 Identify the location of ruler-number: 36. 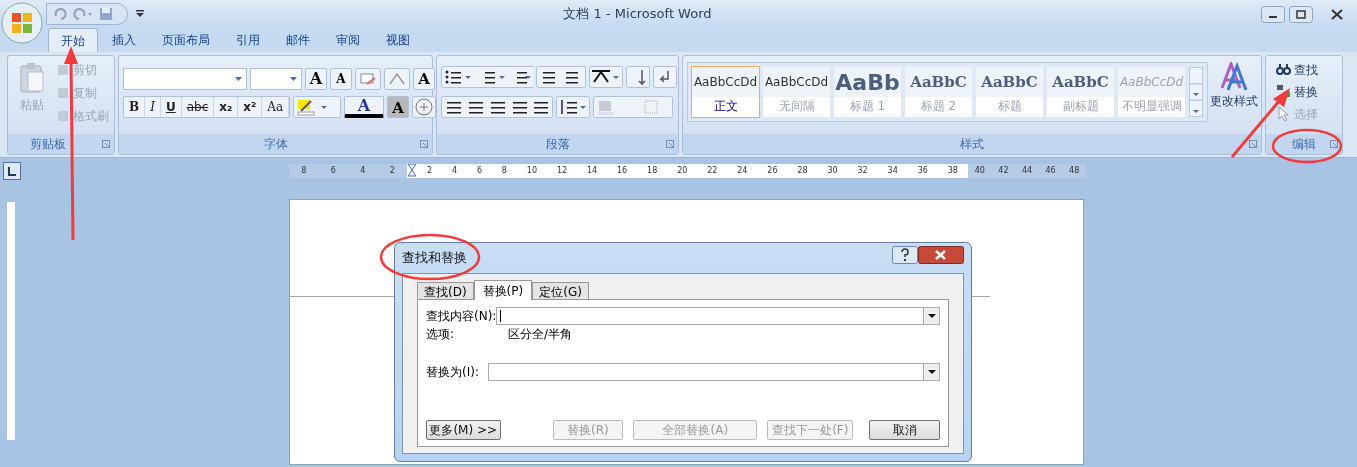
(922, 171).